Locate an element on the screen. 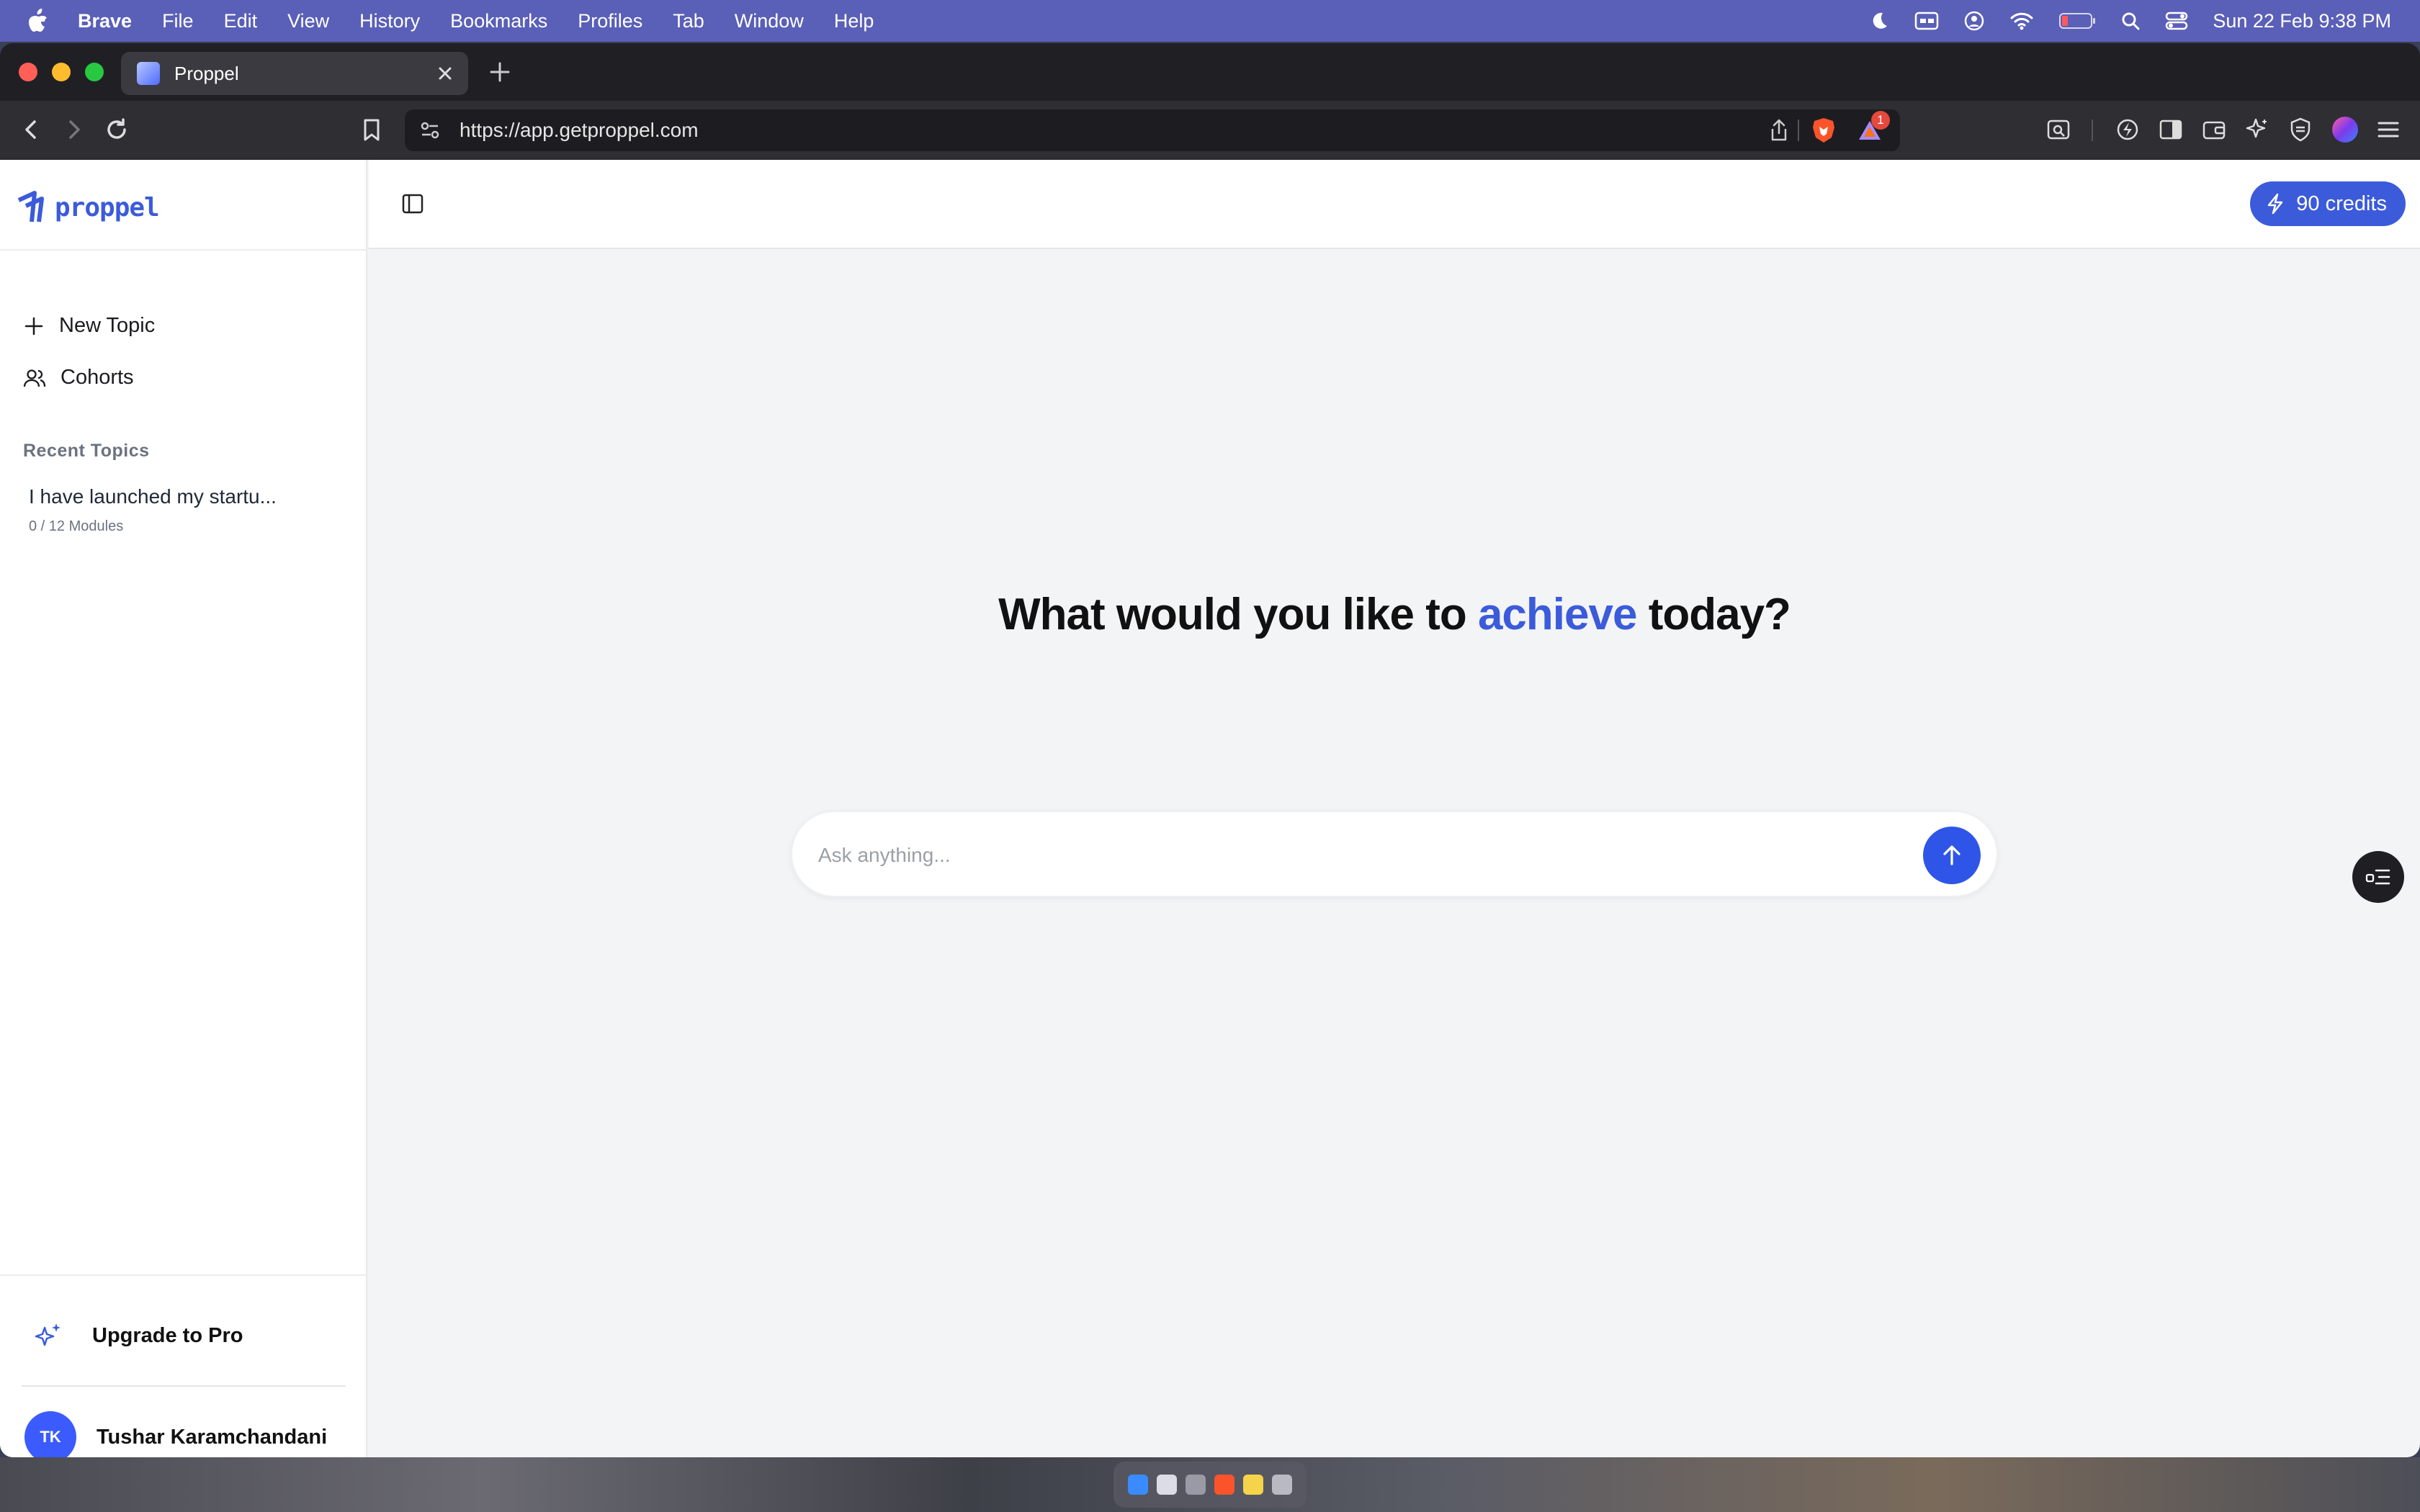 This screenshot has width=2420, height=1512. rewards-notification-badge: 1 is located at coordinates (1881, 120).